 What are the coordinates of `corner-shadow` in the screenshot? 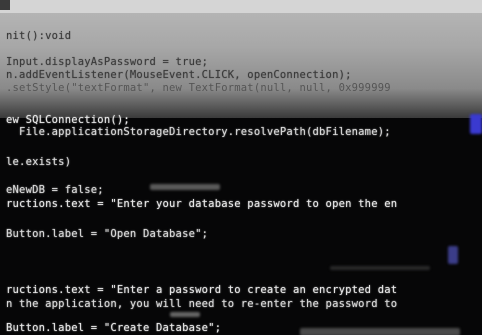 It's located at (5, 5).